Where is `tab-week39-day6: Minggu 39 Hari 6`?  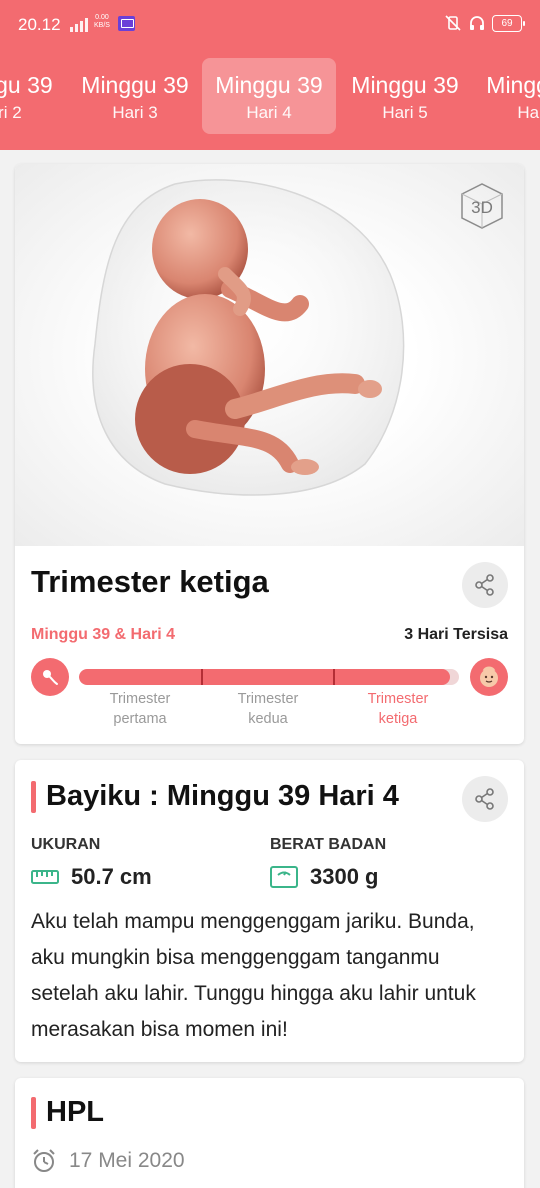 tab-week39-day6: Minggu 39 Hari 6 is located at coordinates (506, 96).